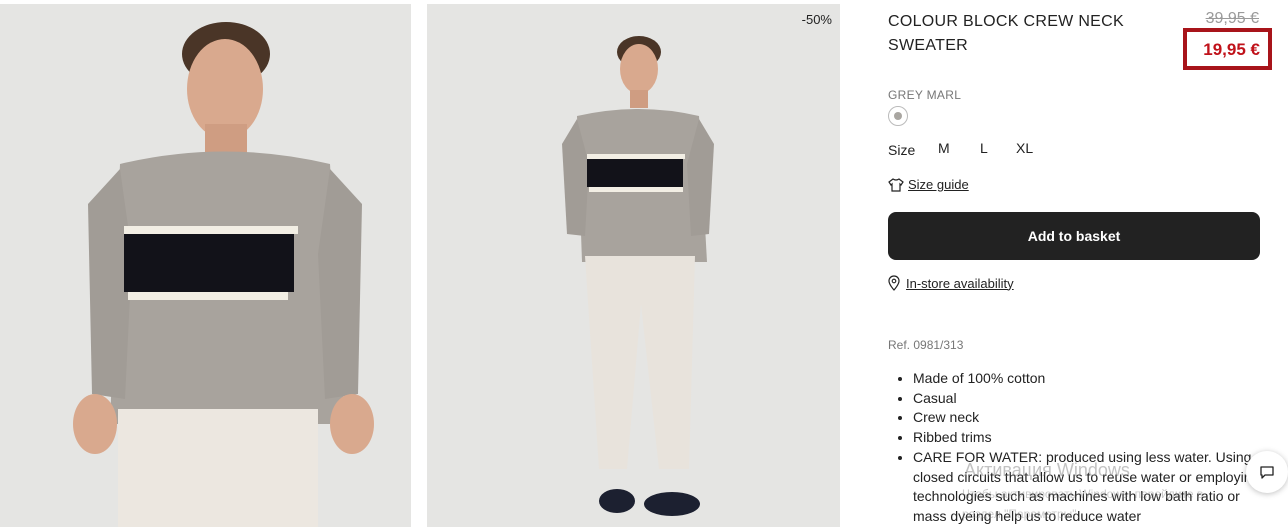 The height and width of the screenshot is (527, 1288). What do you see at coordinates (816, 19) in the screenshot?
I see `discount-badge: -50%` at bounding box center [816, 19].